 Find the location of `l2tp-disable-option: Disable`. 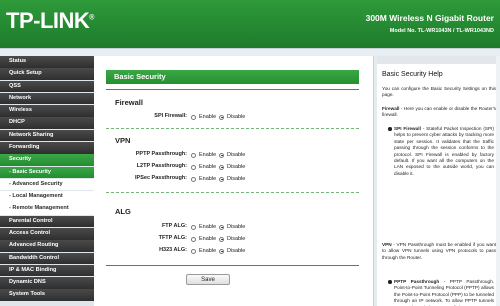

l2tp-disable-option: Disable is located at coordinates (232, 167).